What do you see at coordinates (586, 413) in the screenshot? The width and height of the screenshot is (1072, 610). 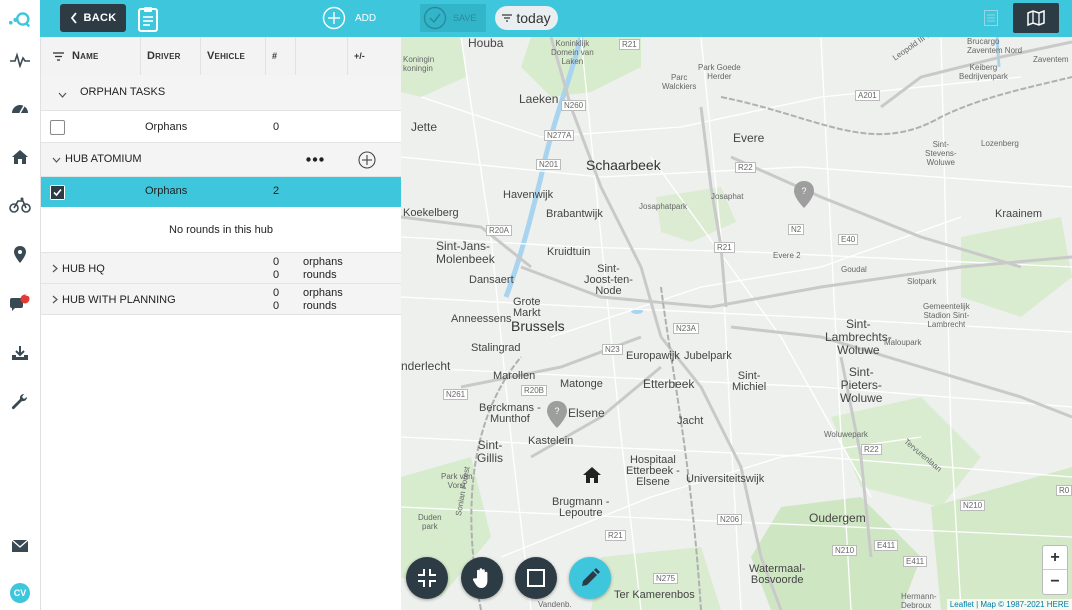 I see `map-label-elsene: Elsene` at bounding box center [586, 413].